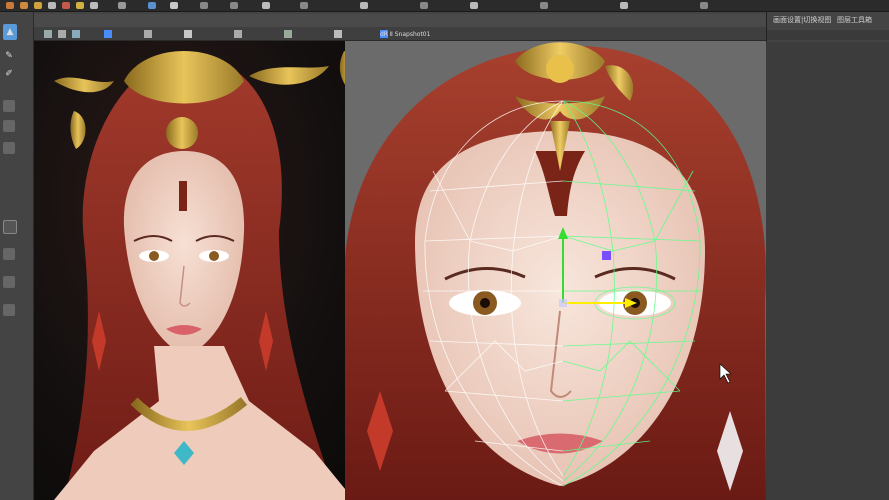 Image resolution: width=889 pixels, height=500 pixels. What do you see at coordinates (9, 282) in the screenshot?
I see `outliner-icon` at bounding box center [9, 282].